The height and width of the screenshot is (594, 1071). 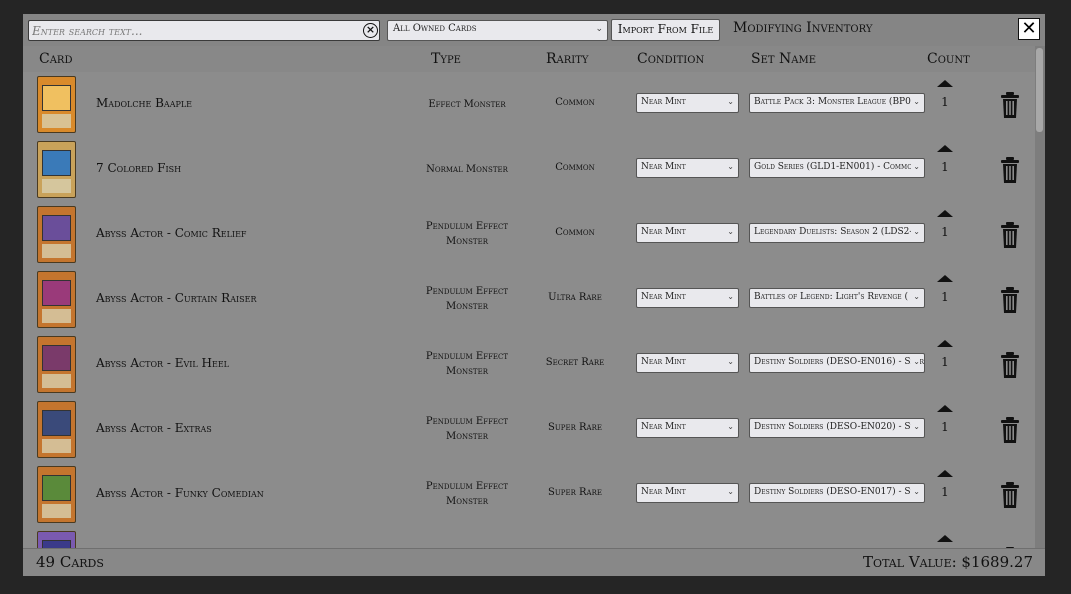 I want to click on column-header-card: Card, so click(x=55, y=59).